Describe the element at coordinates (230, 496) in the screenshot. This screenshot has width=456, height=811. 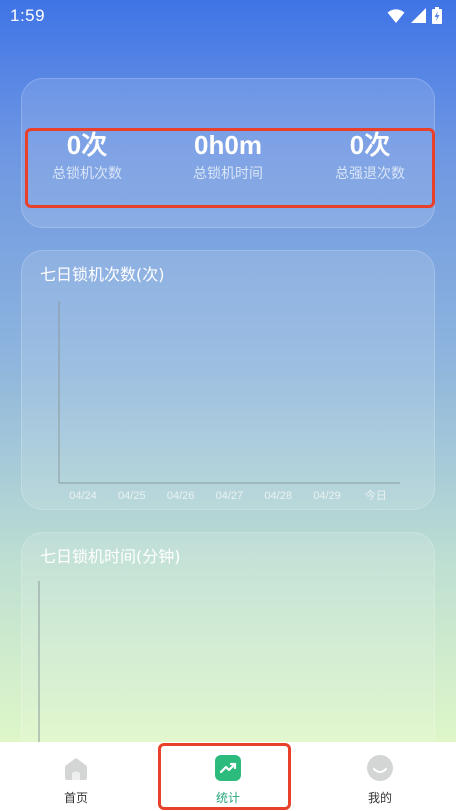
I see `x-tick-label: 04/27` at that location.